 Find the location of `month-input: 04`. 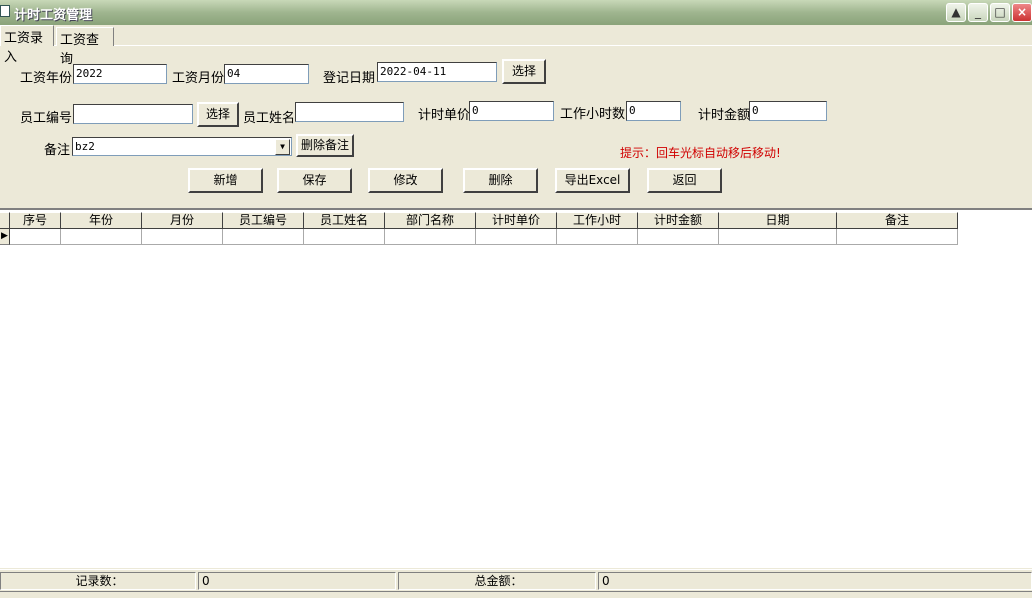

month-input: 04 is located at coordinates (266, 74).